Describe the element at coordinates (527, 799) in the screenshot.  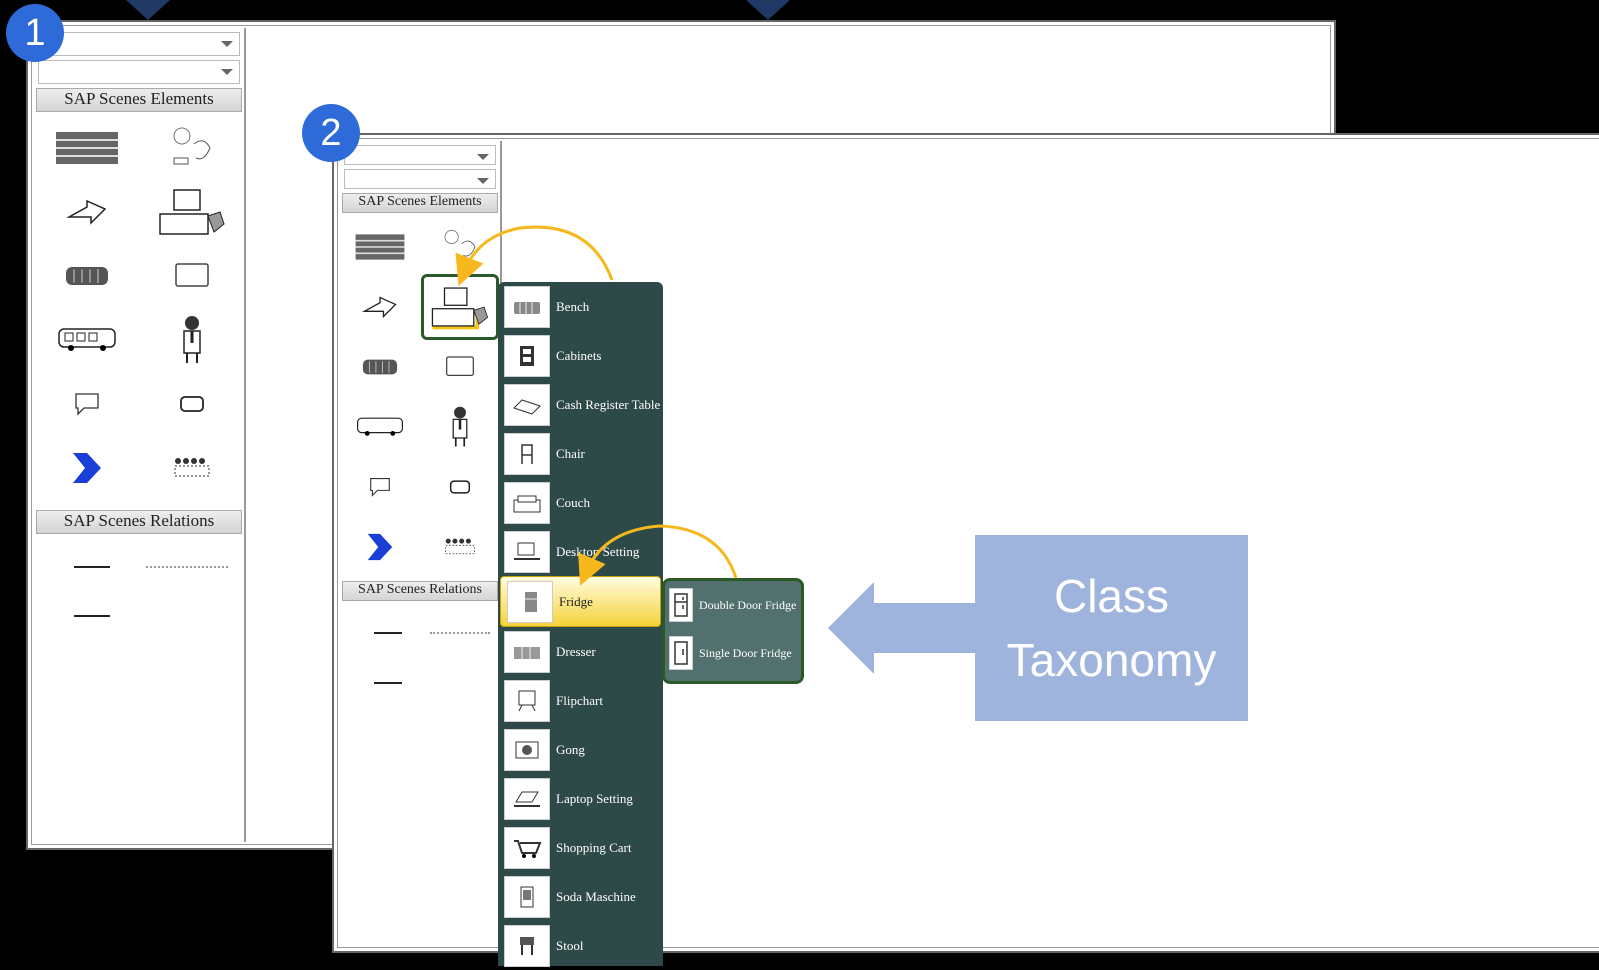
I see `laptop-icon` at that location.